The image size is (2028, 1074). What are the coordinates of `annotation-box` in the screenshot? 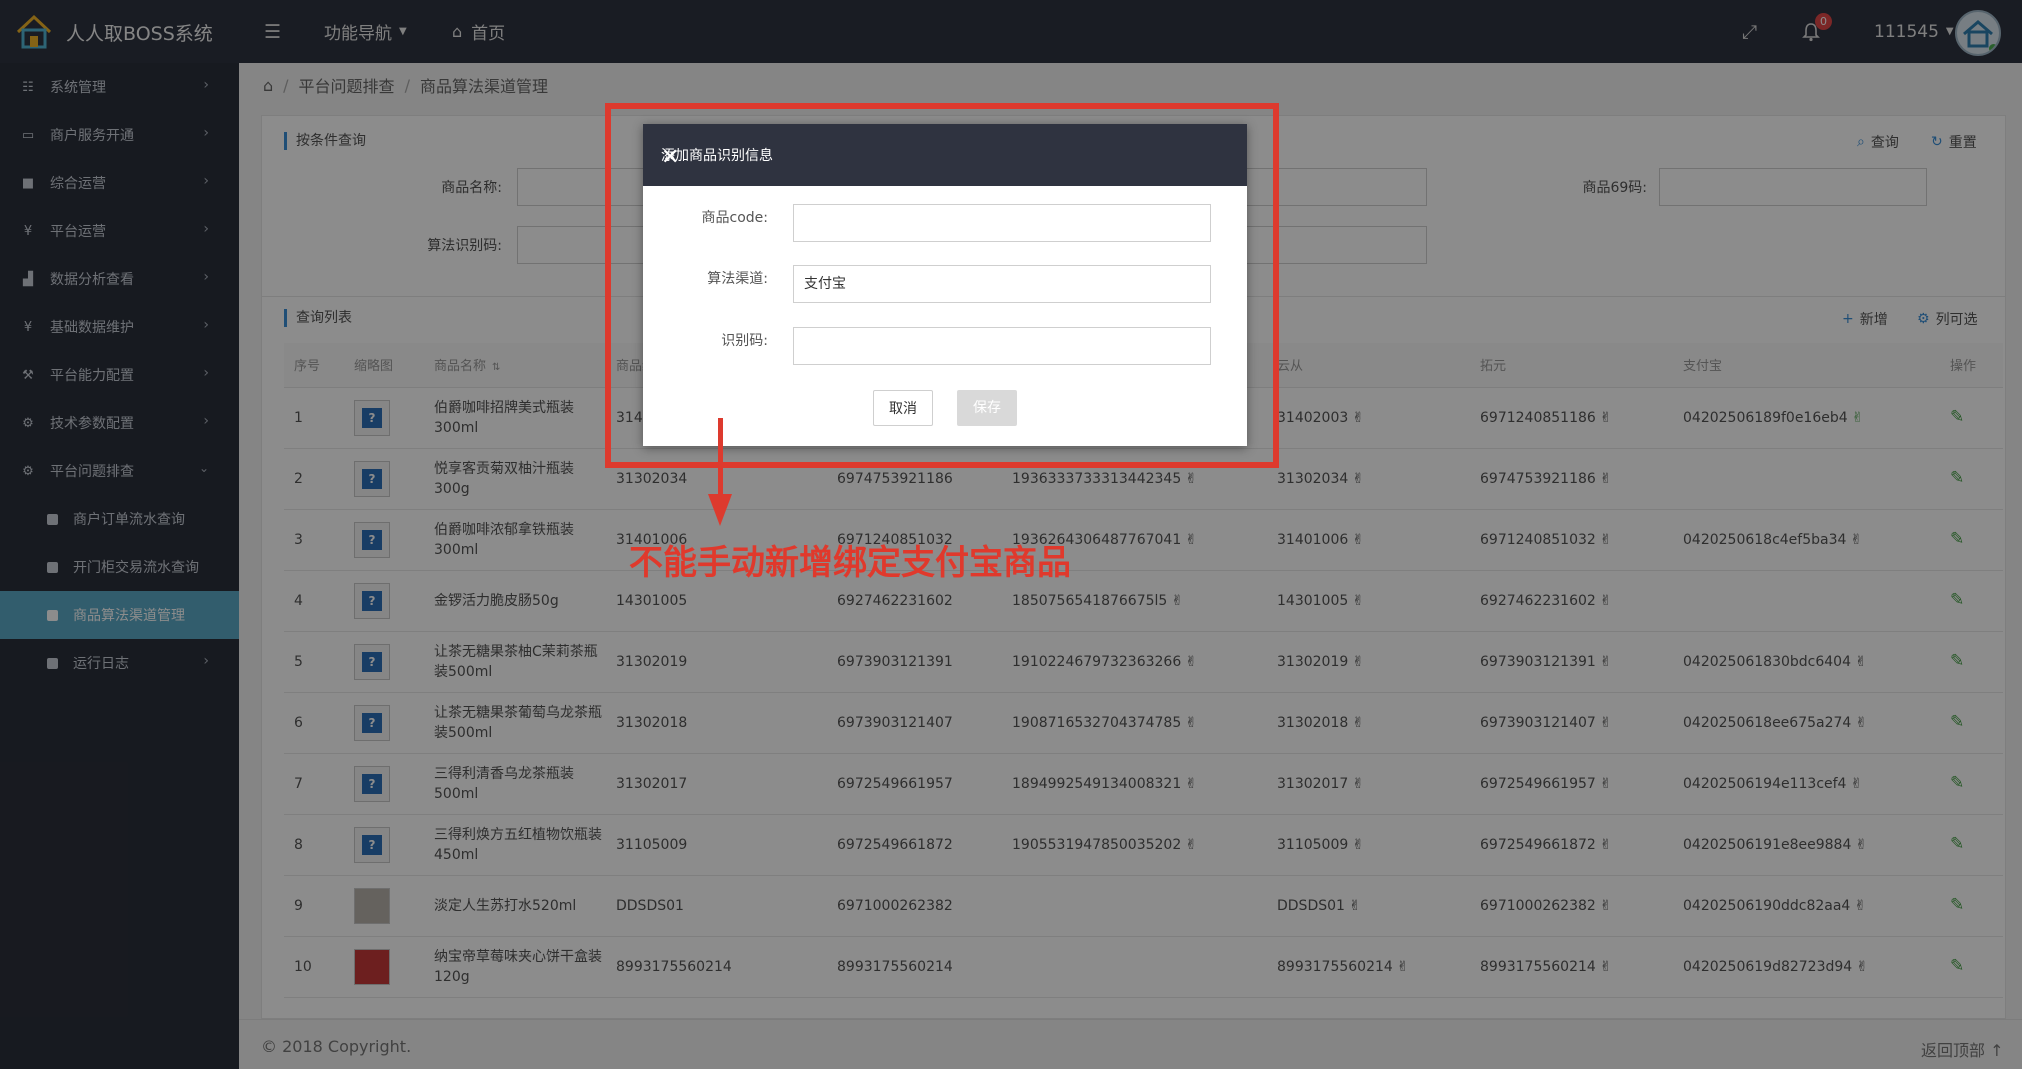 It's located at (942, 285).